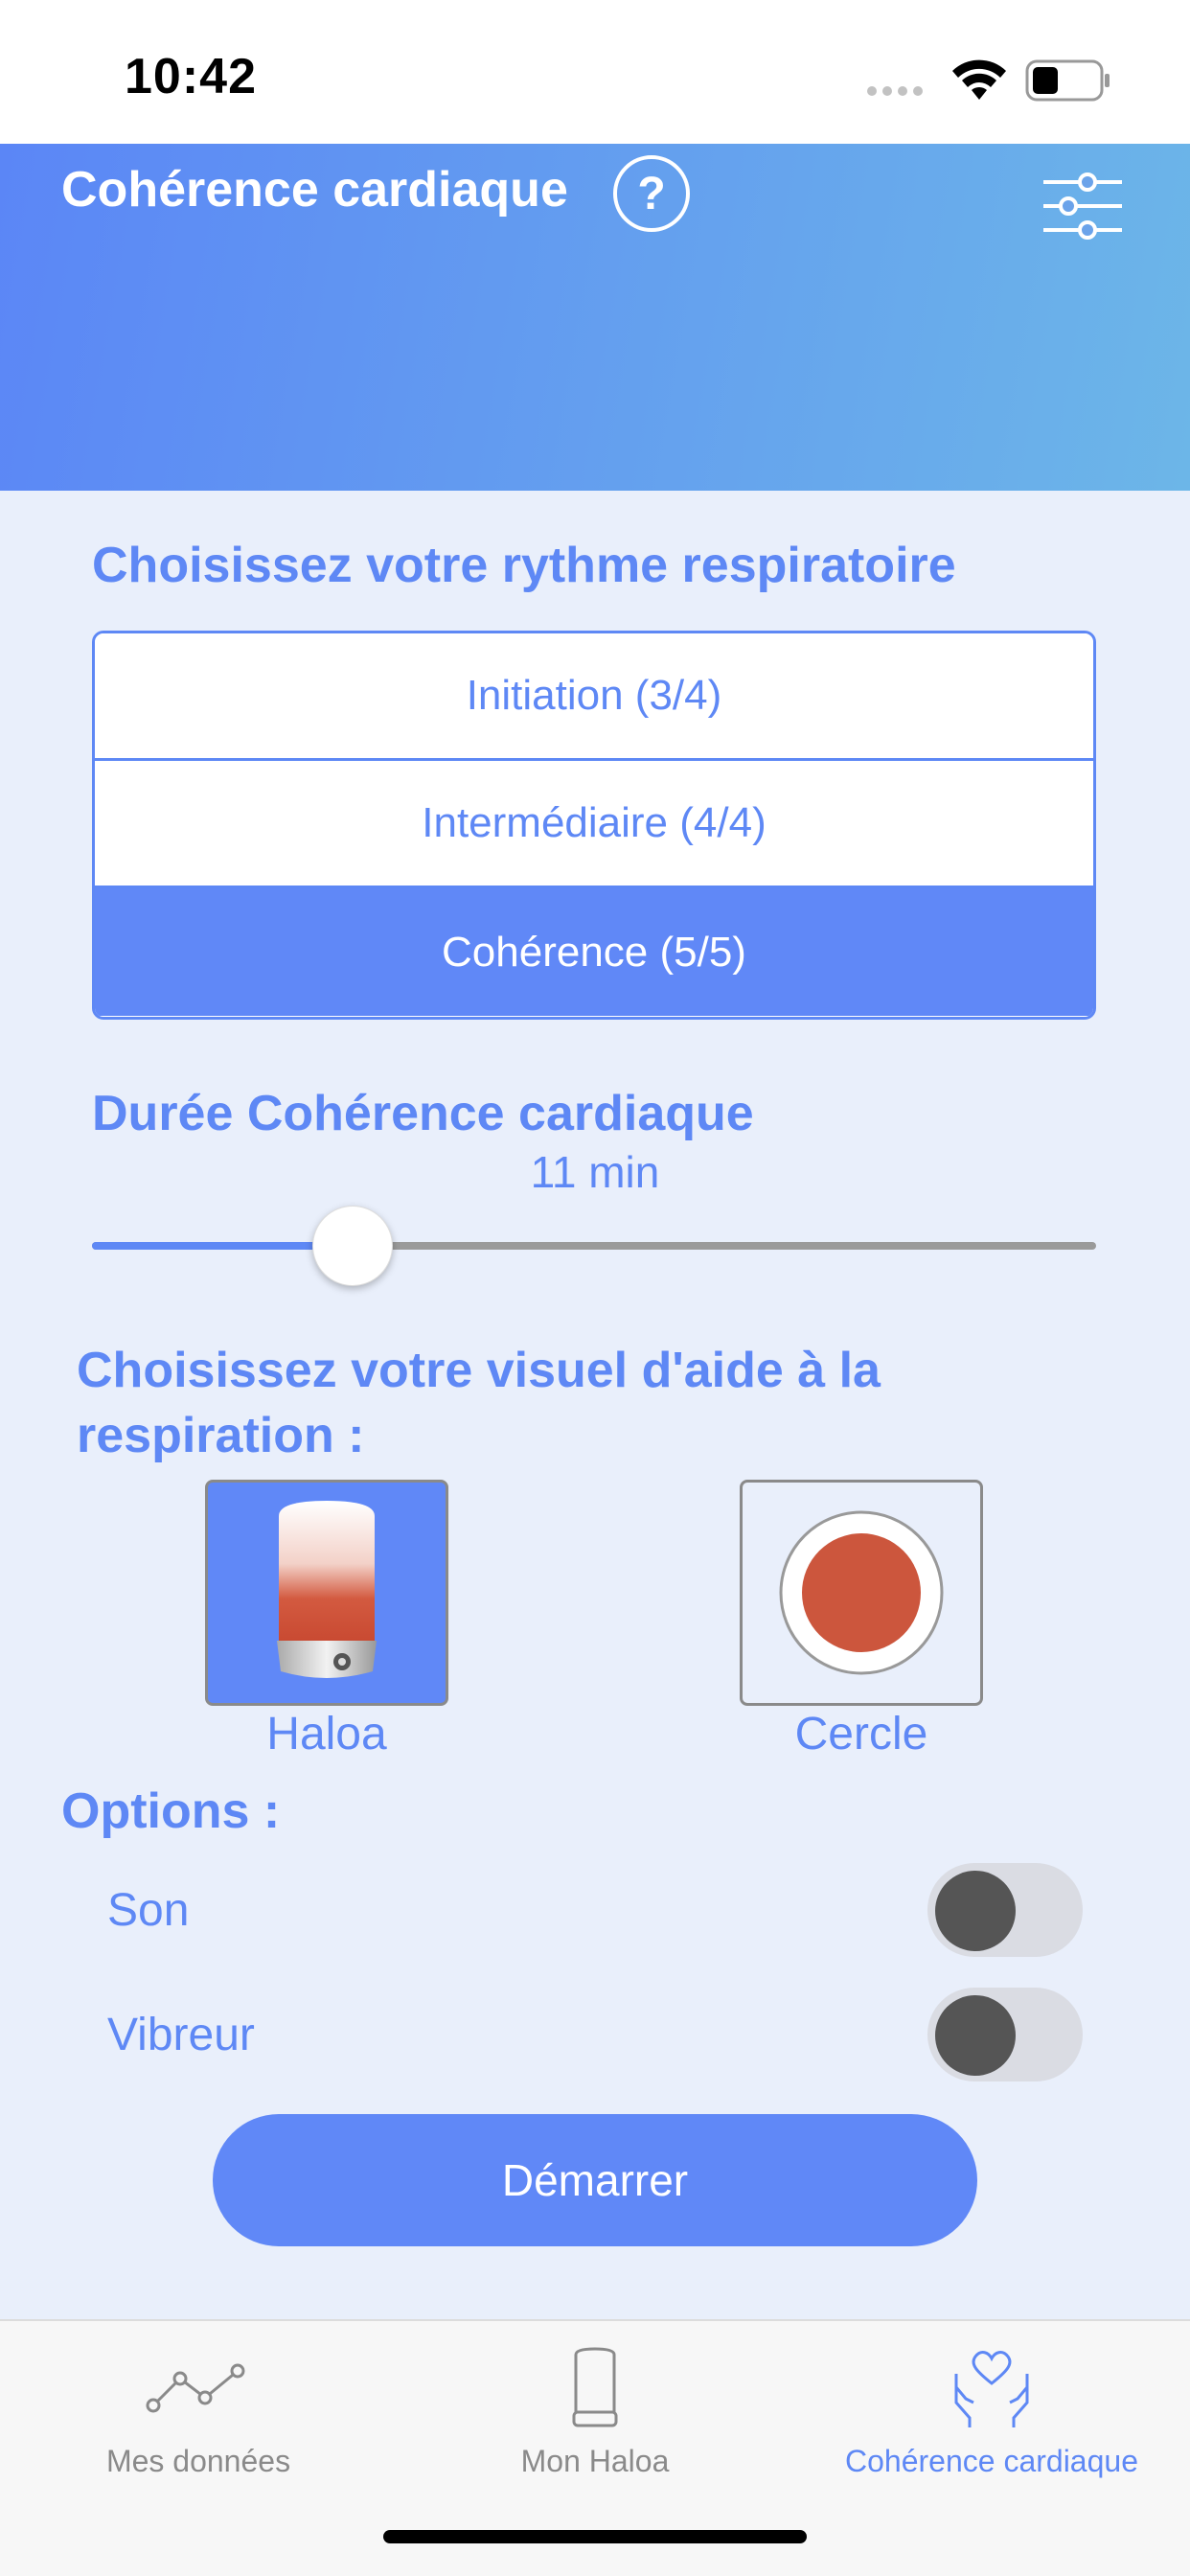 This screenshot has height=2576, width=1190. I want to click on tab-coherence-cardiaque: Cohérence cardiaque, so click(991, 2409).